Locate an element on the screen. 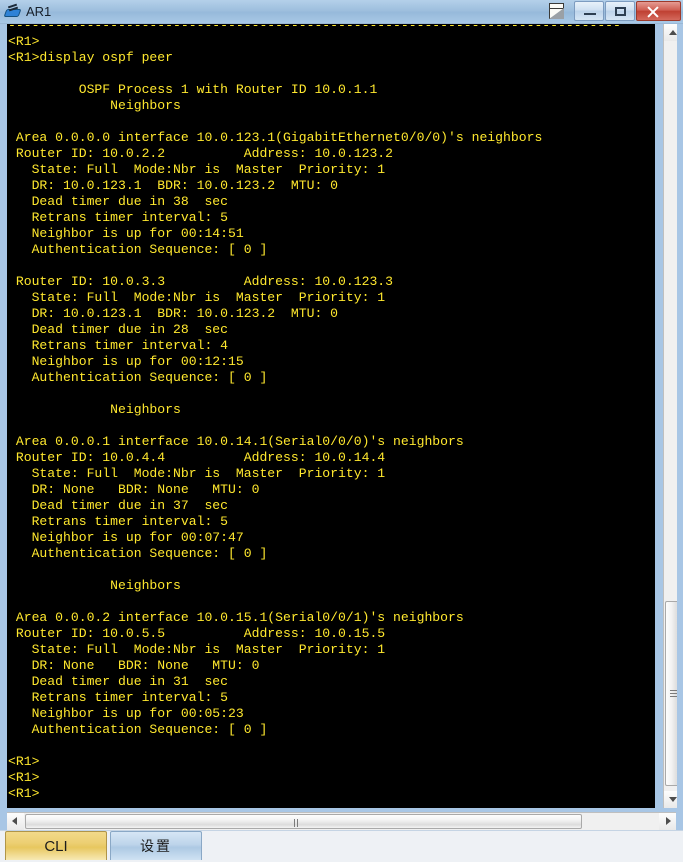 The height and width of the screenshot is (862, 683). maximize-icon is located at coordinates (620, 11).